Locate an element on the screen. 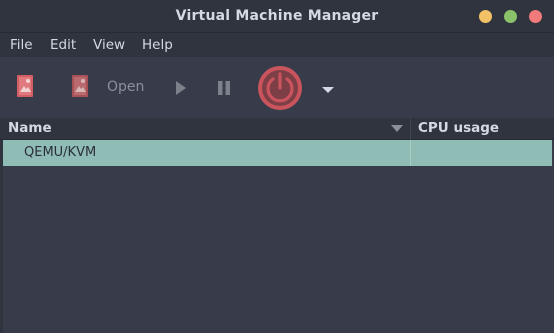 Image resolution: width=554 pixels, height=333 pixels. row-column-separator is located at coordinates (410, 153).